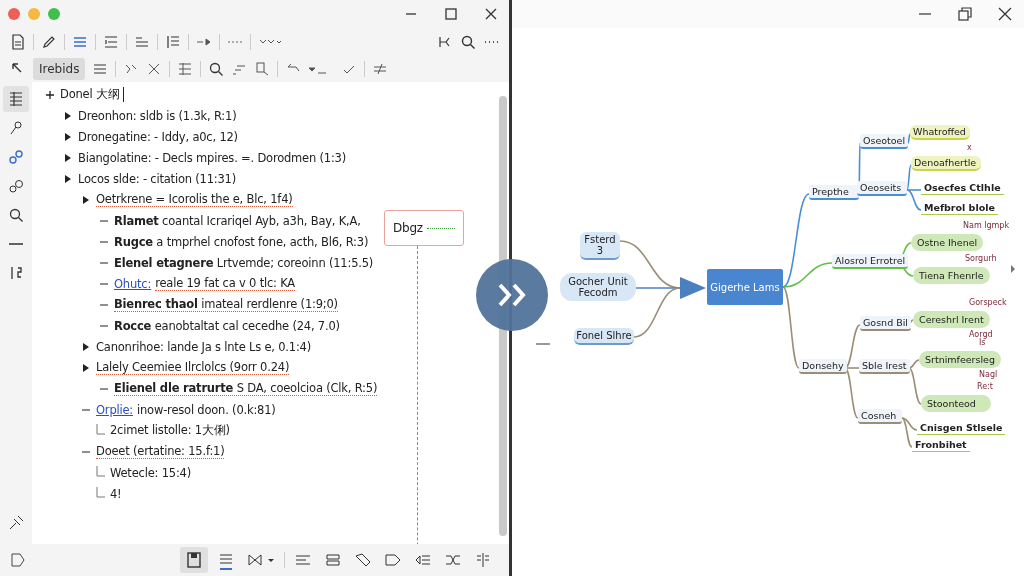 Image resolution: width=1024 pixels, height=576 pixels. What do you see at coordinates (451, 14) in the screenshot?
I see `maximize-icon` at bounding box center [451, 14].